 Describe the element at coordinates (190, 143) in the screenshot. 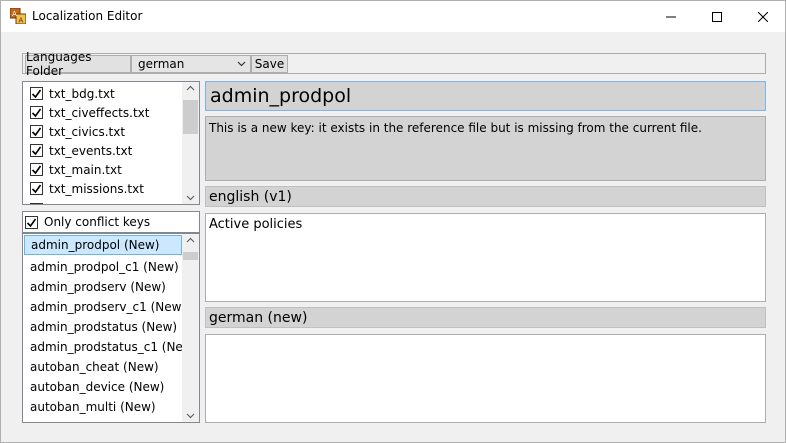

I see `file-list-scrollbar` at that location.